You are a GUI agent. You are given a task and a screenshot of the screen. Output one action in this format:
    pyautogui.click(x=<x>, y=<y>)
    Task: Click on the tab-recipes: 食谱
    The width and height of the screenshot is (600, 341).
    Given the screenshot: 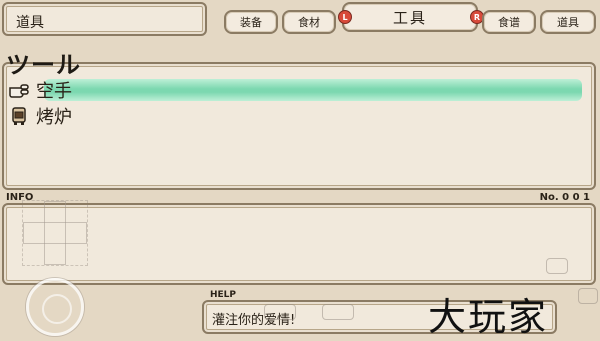 What is the action you would take?
    pyautogui.click(x=509, y=22)
    